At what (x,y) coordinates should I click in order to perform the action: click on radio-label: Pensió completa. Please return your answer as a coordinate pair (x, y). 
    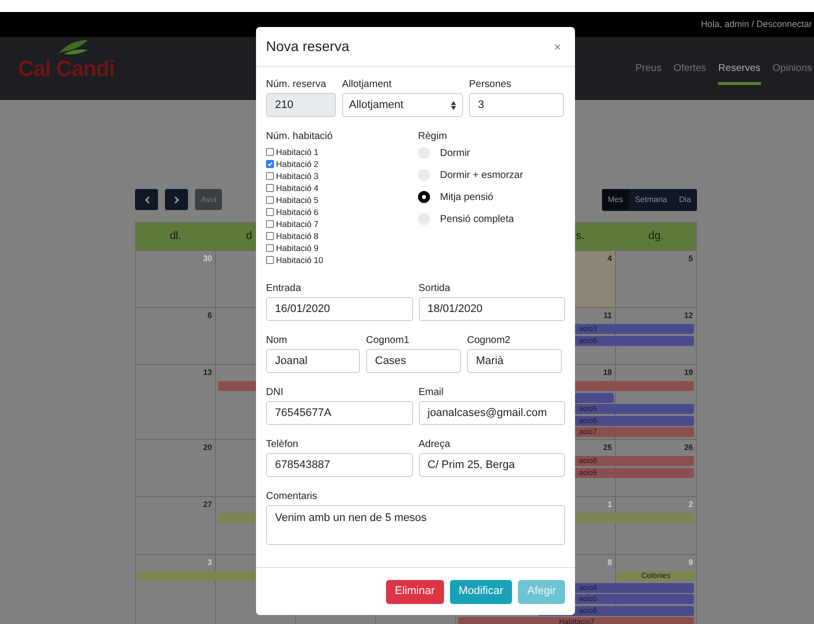
    Looking at the image, I should click on (477, 219).